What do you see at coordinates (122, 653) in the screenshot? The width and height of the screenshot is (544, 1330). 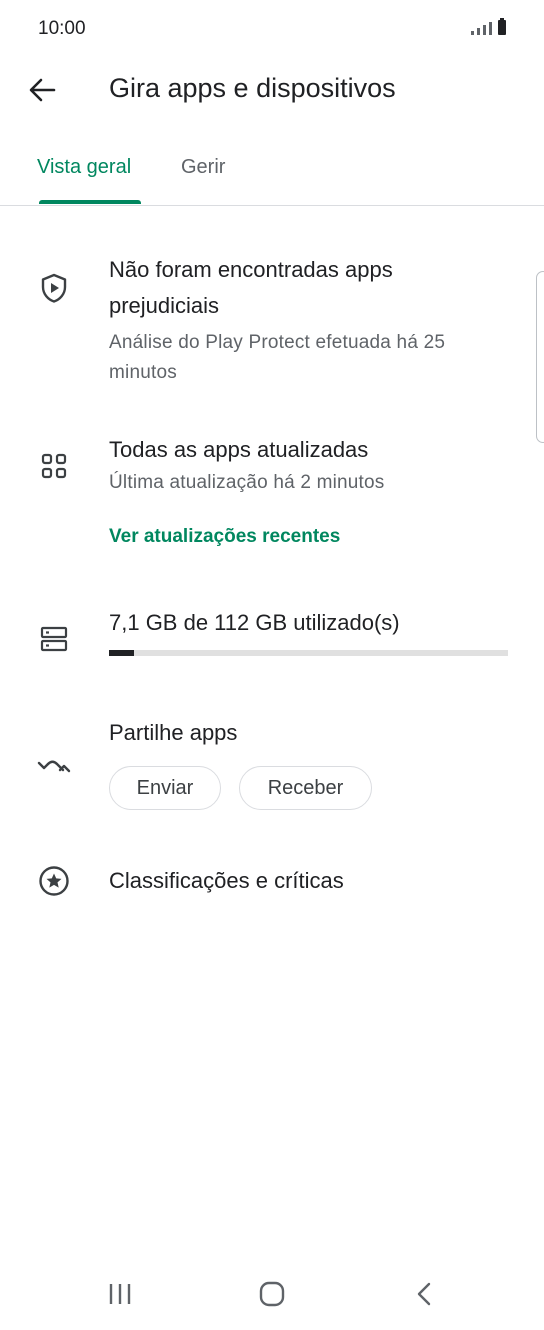 I see `storage-progress-fill` at bounding box center [122, 653].